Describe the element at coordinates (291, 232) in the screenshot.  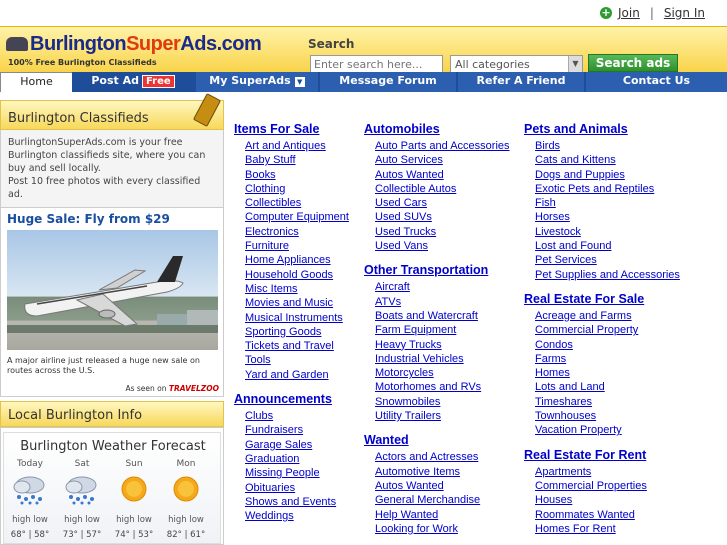
I see `subcategory-link: Electronics` at that location.